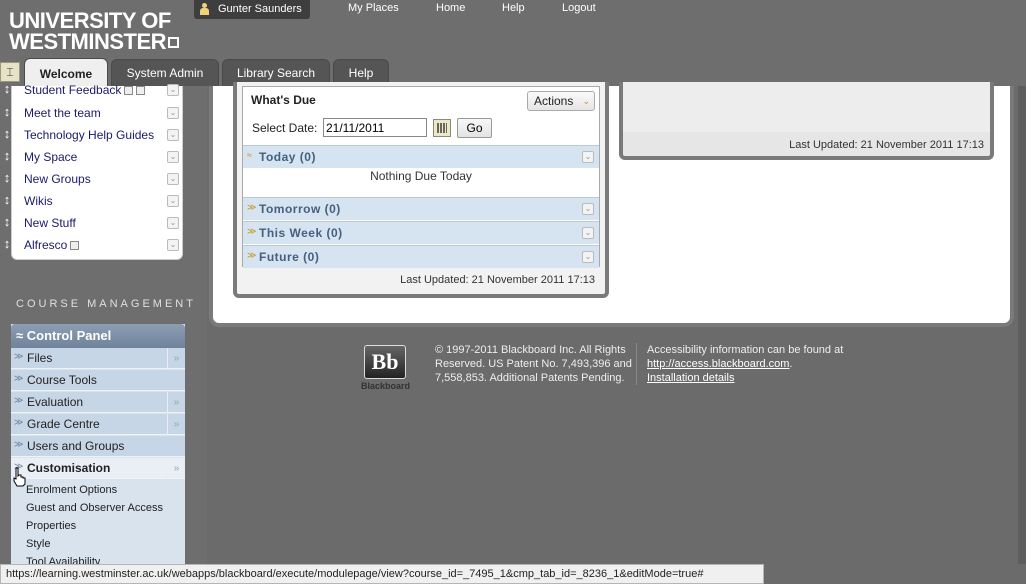 The height and width of the screenshot is (584, 1026). What do you see at coordinates (386, 386) in the screenshot?
I see `blackboard-wordmark: Blackboard` at bounding box center [386, 386].